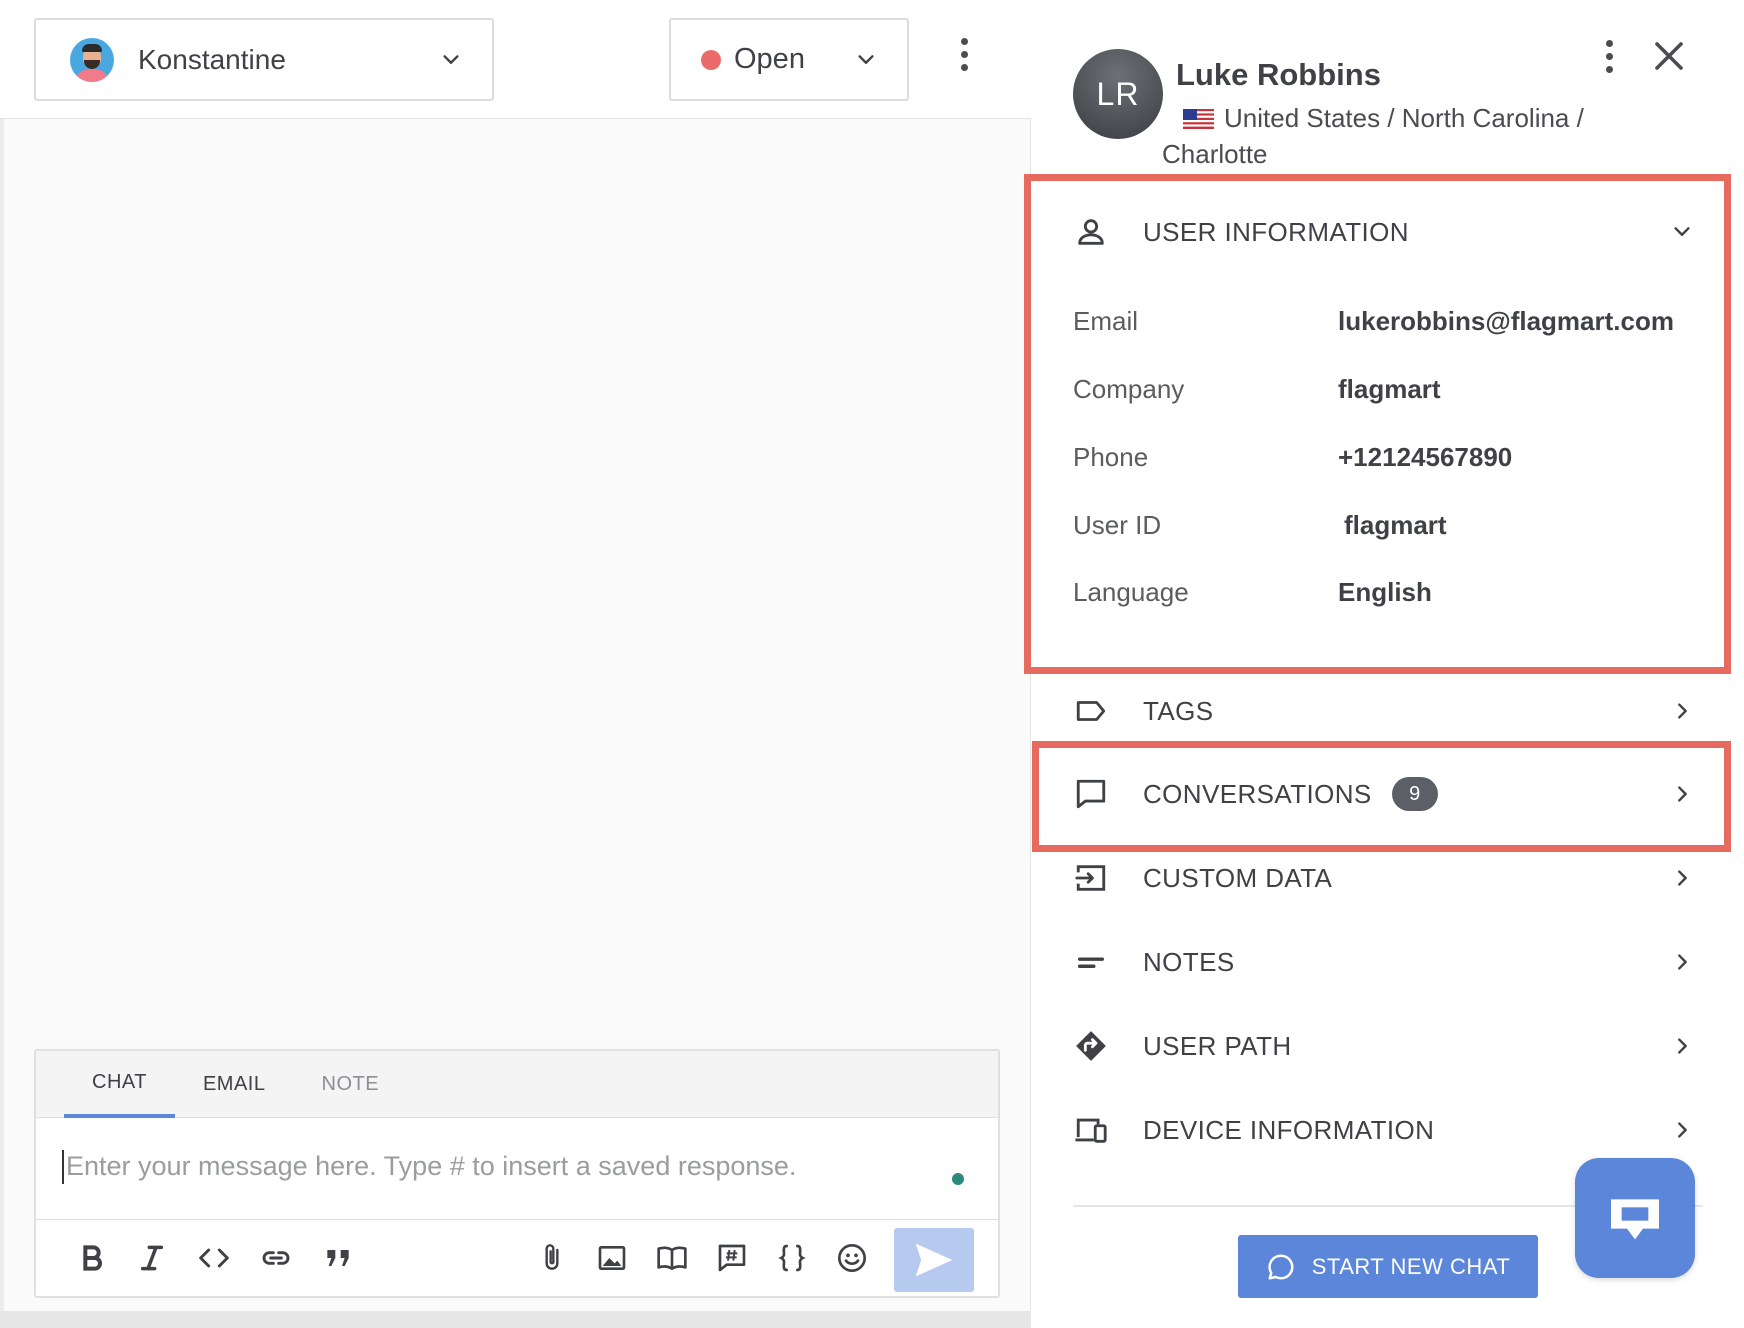  What do you see at coordinates (1178, 710) in the screenshot?
I see `tags-title: TAGS` at bounding box center [1178, 710].